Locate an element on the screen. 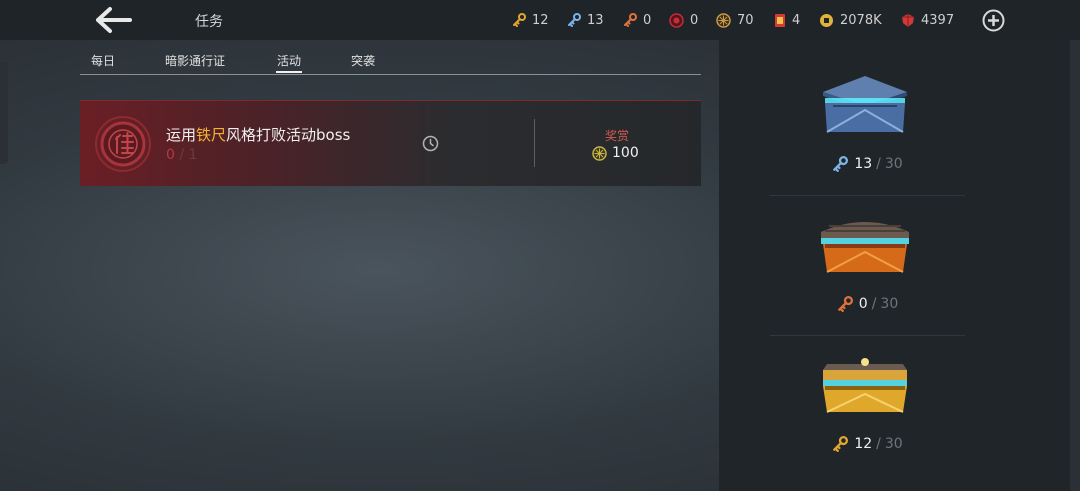 This screenshot has height=491, width=1080. chest-card-orange: 0 / 30 is located at coordinates (867, 266).